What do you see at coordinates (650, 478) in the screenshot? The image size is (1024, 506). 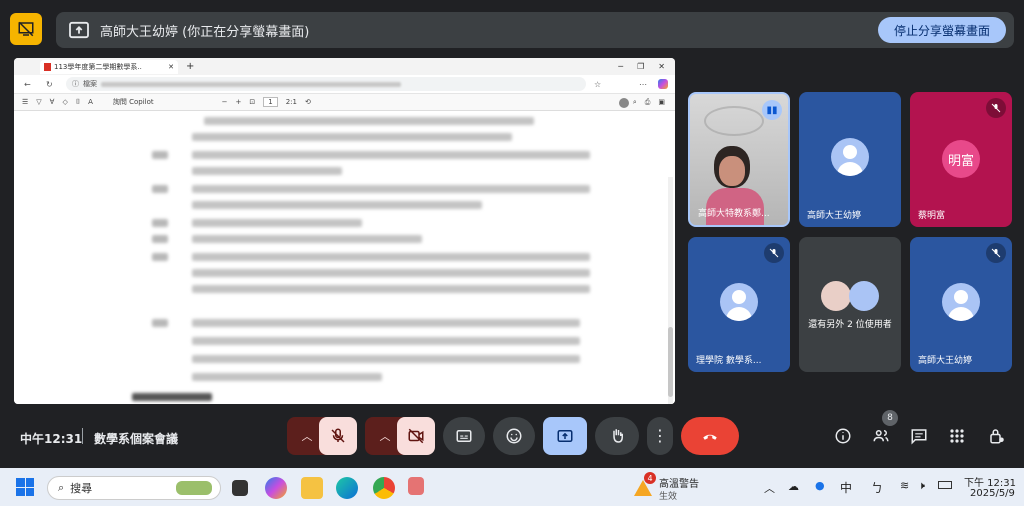 I see `weather-badge: 4` at bounding box center [650, 478].